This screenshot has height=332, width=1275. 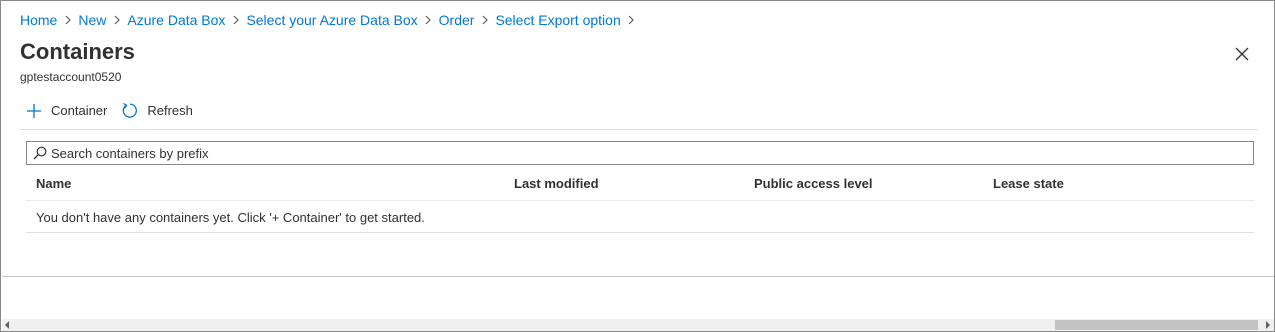 I want to click on table-bottom-divider, so click(x=640, y=232).